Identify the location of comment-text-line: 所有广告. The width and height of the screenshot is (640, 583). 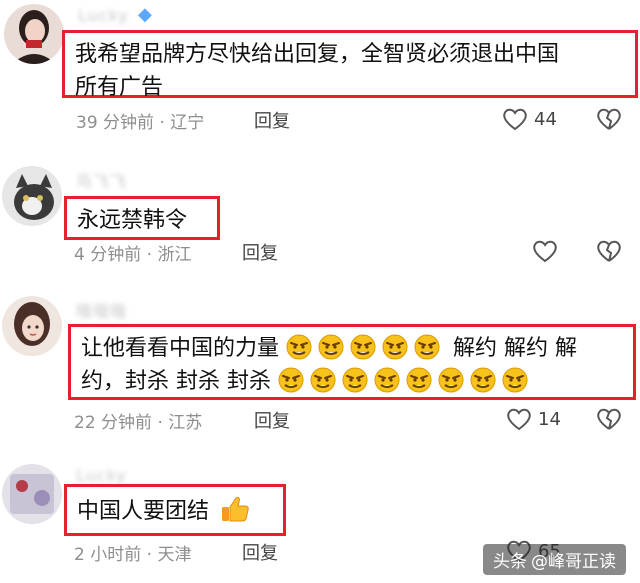
(119, 87).